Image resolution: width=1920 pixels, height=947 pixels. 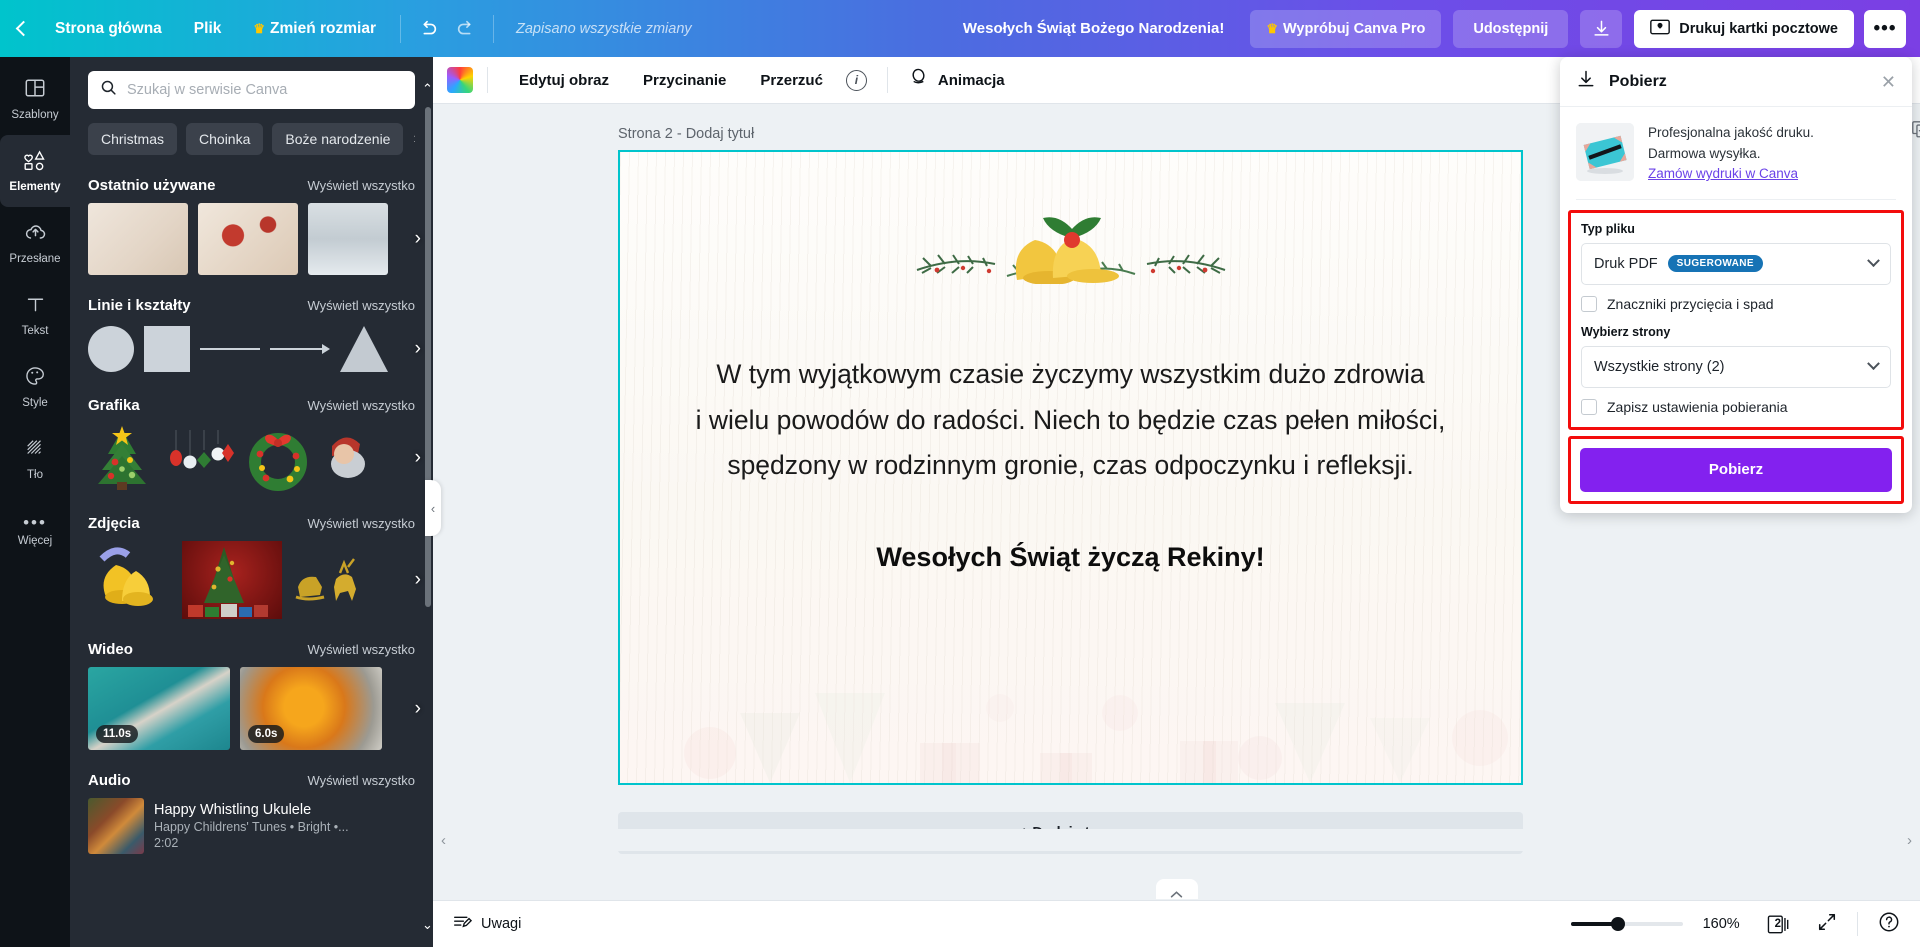 I want to click on page-manager-button: 2, so click(x=1782, y=924).